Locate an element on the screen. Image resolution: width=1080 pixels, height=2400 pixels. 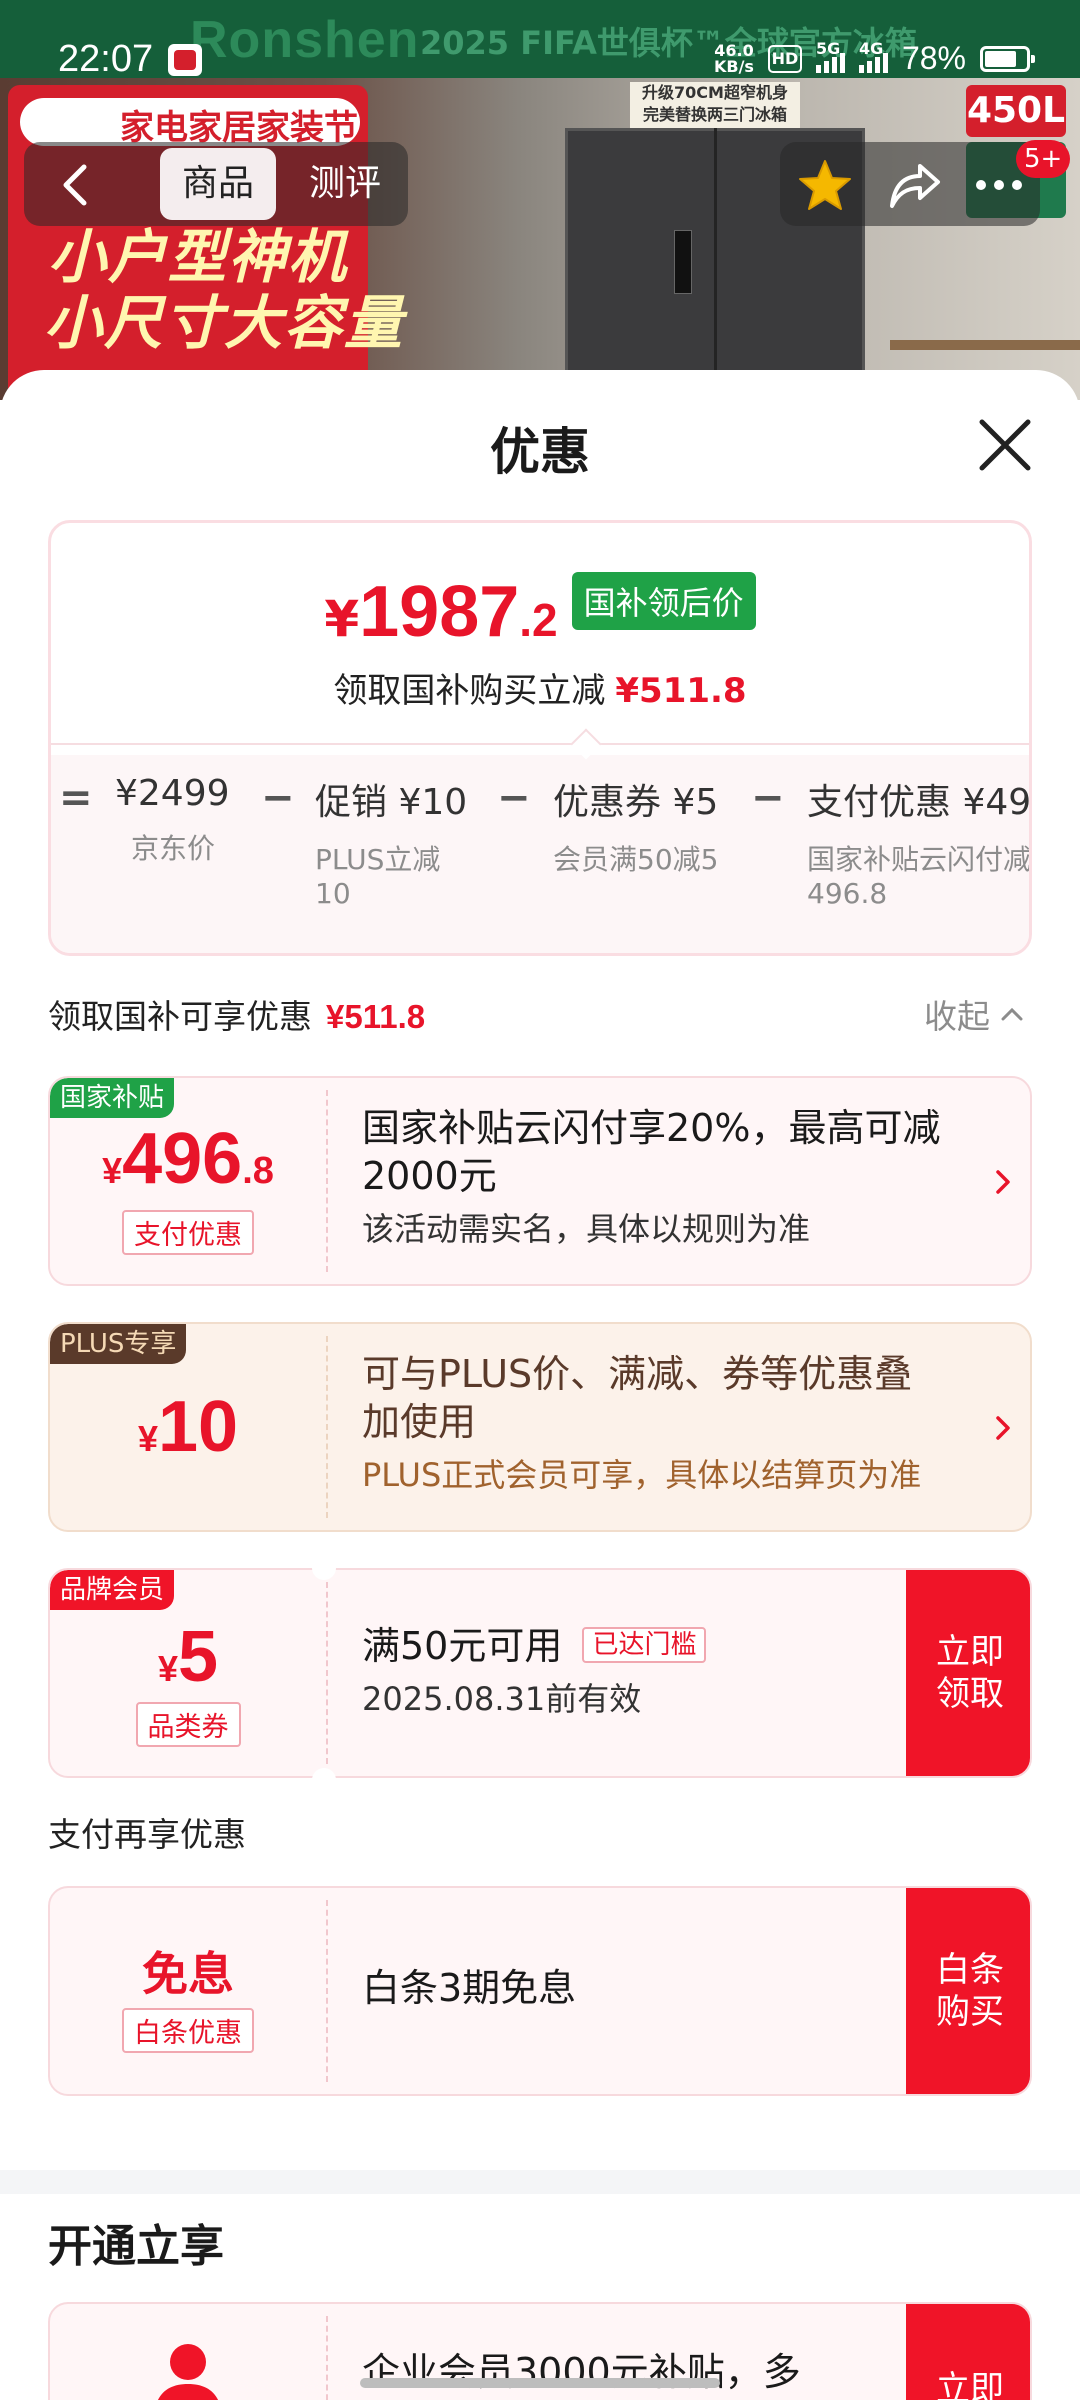
coupon-chip-label: 品类券 is located at coordinates (188, 1724).